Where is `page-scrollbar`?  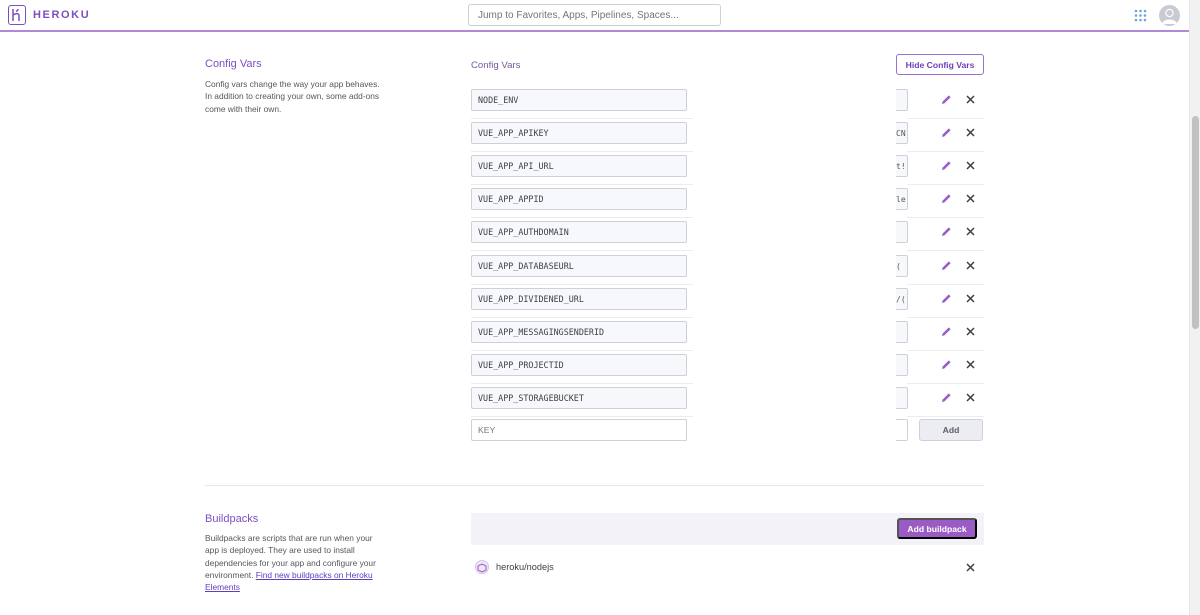
page-scrollbar is located at coordinates (1194, 307).